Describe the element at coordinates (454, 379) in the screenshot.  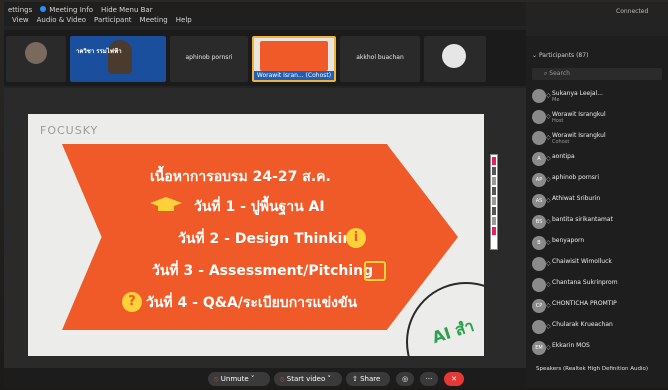
I see `end-meeting-button: ✕` at that location.